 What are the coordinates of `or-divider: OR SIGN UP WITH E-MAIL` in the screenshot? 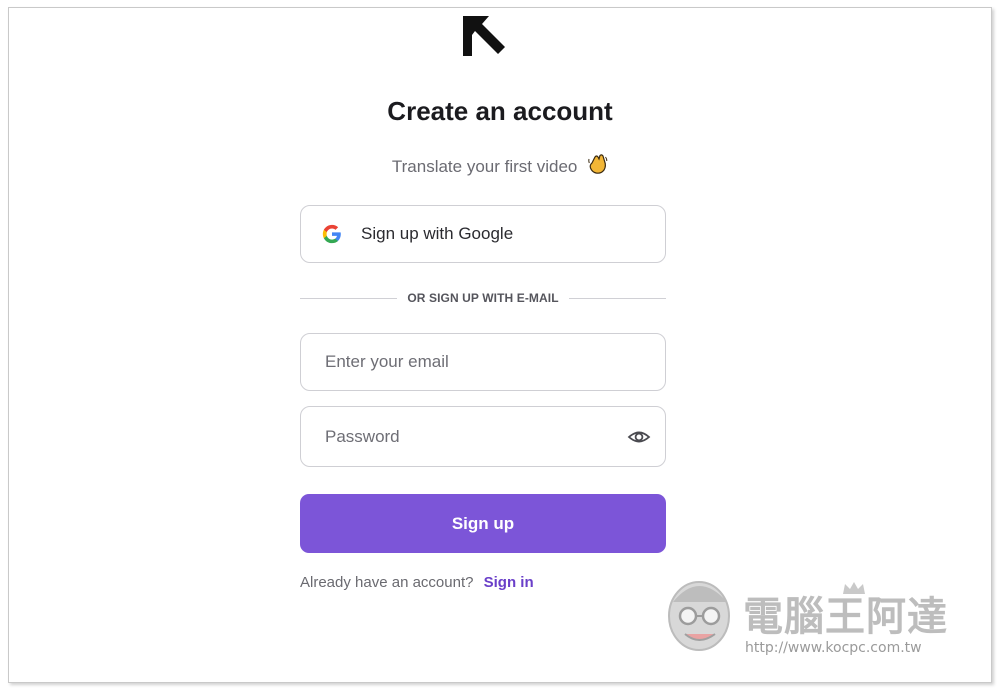 It's located at (483, 298).